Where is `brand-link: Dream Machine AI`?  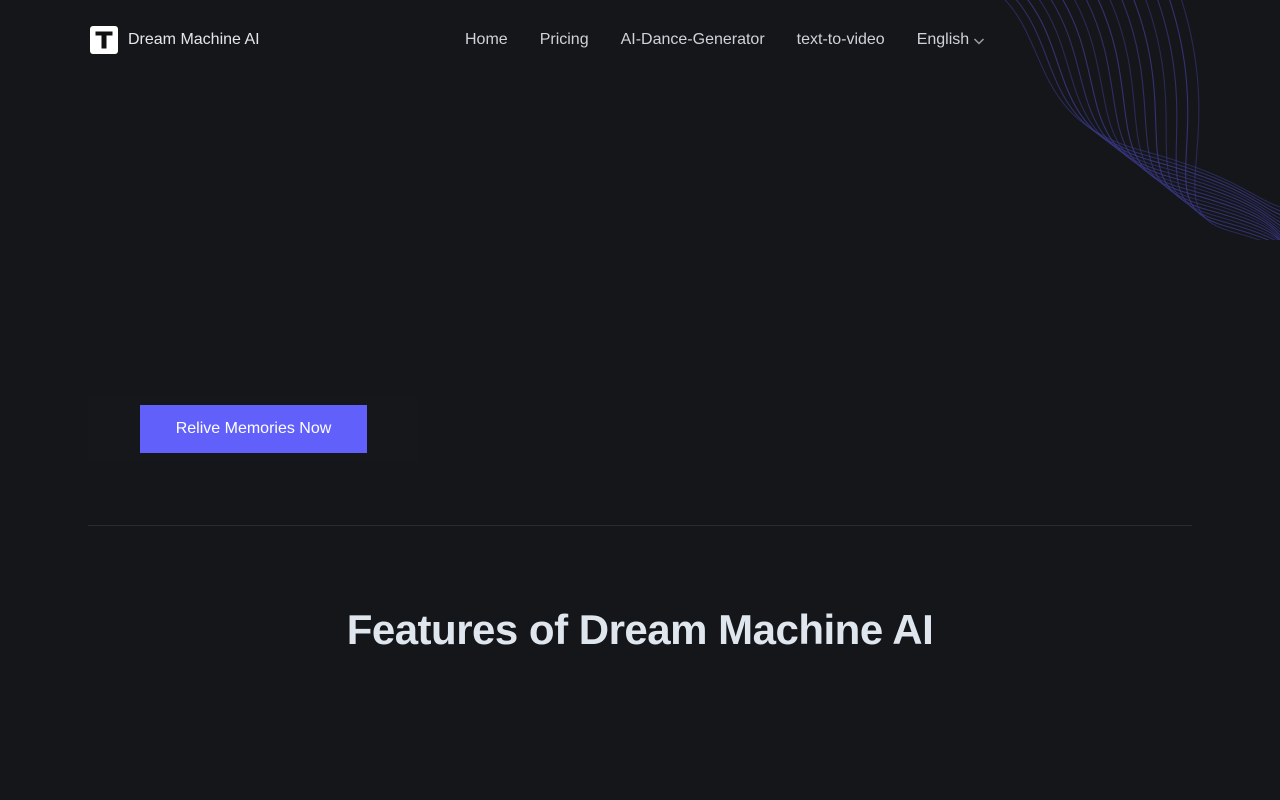
brand-link: Dream Machine AI is located at coordinates (175, 40).